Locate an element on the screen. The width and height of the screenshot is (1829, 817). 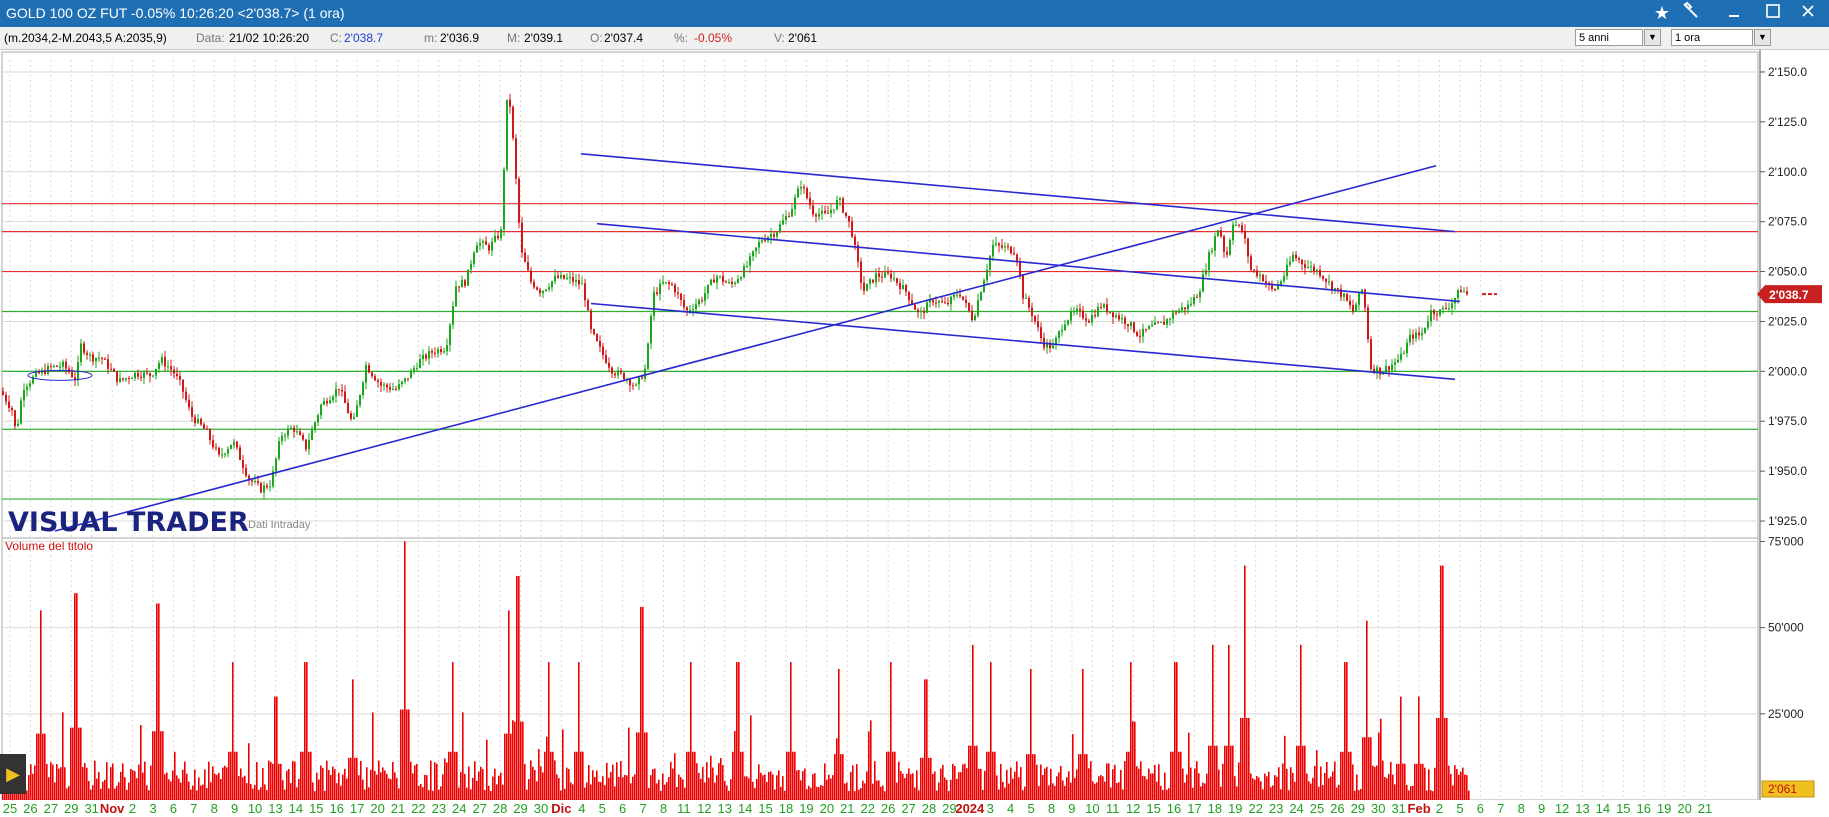
maximize-icon is located at coordinates (1773, 13).